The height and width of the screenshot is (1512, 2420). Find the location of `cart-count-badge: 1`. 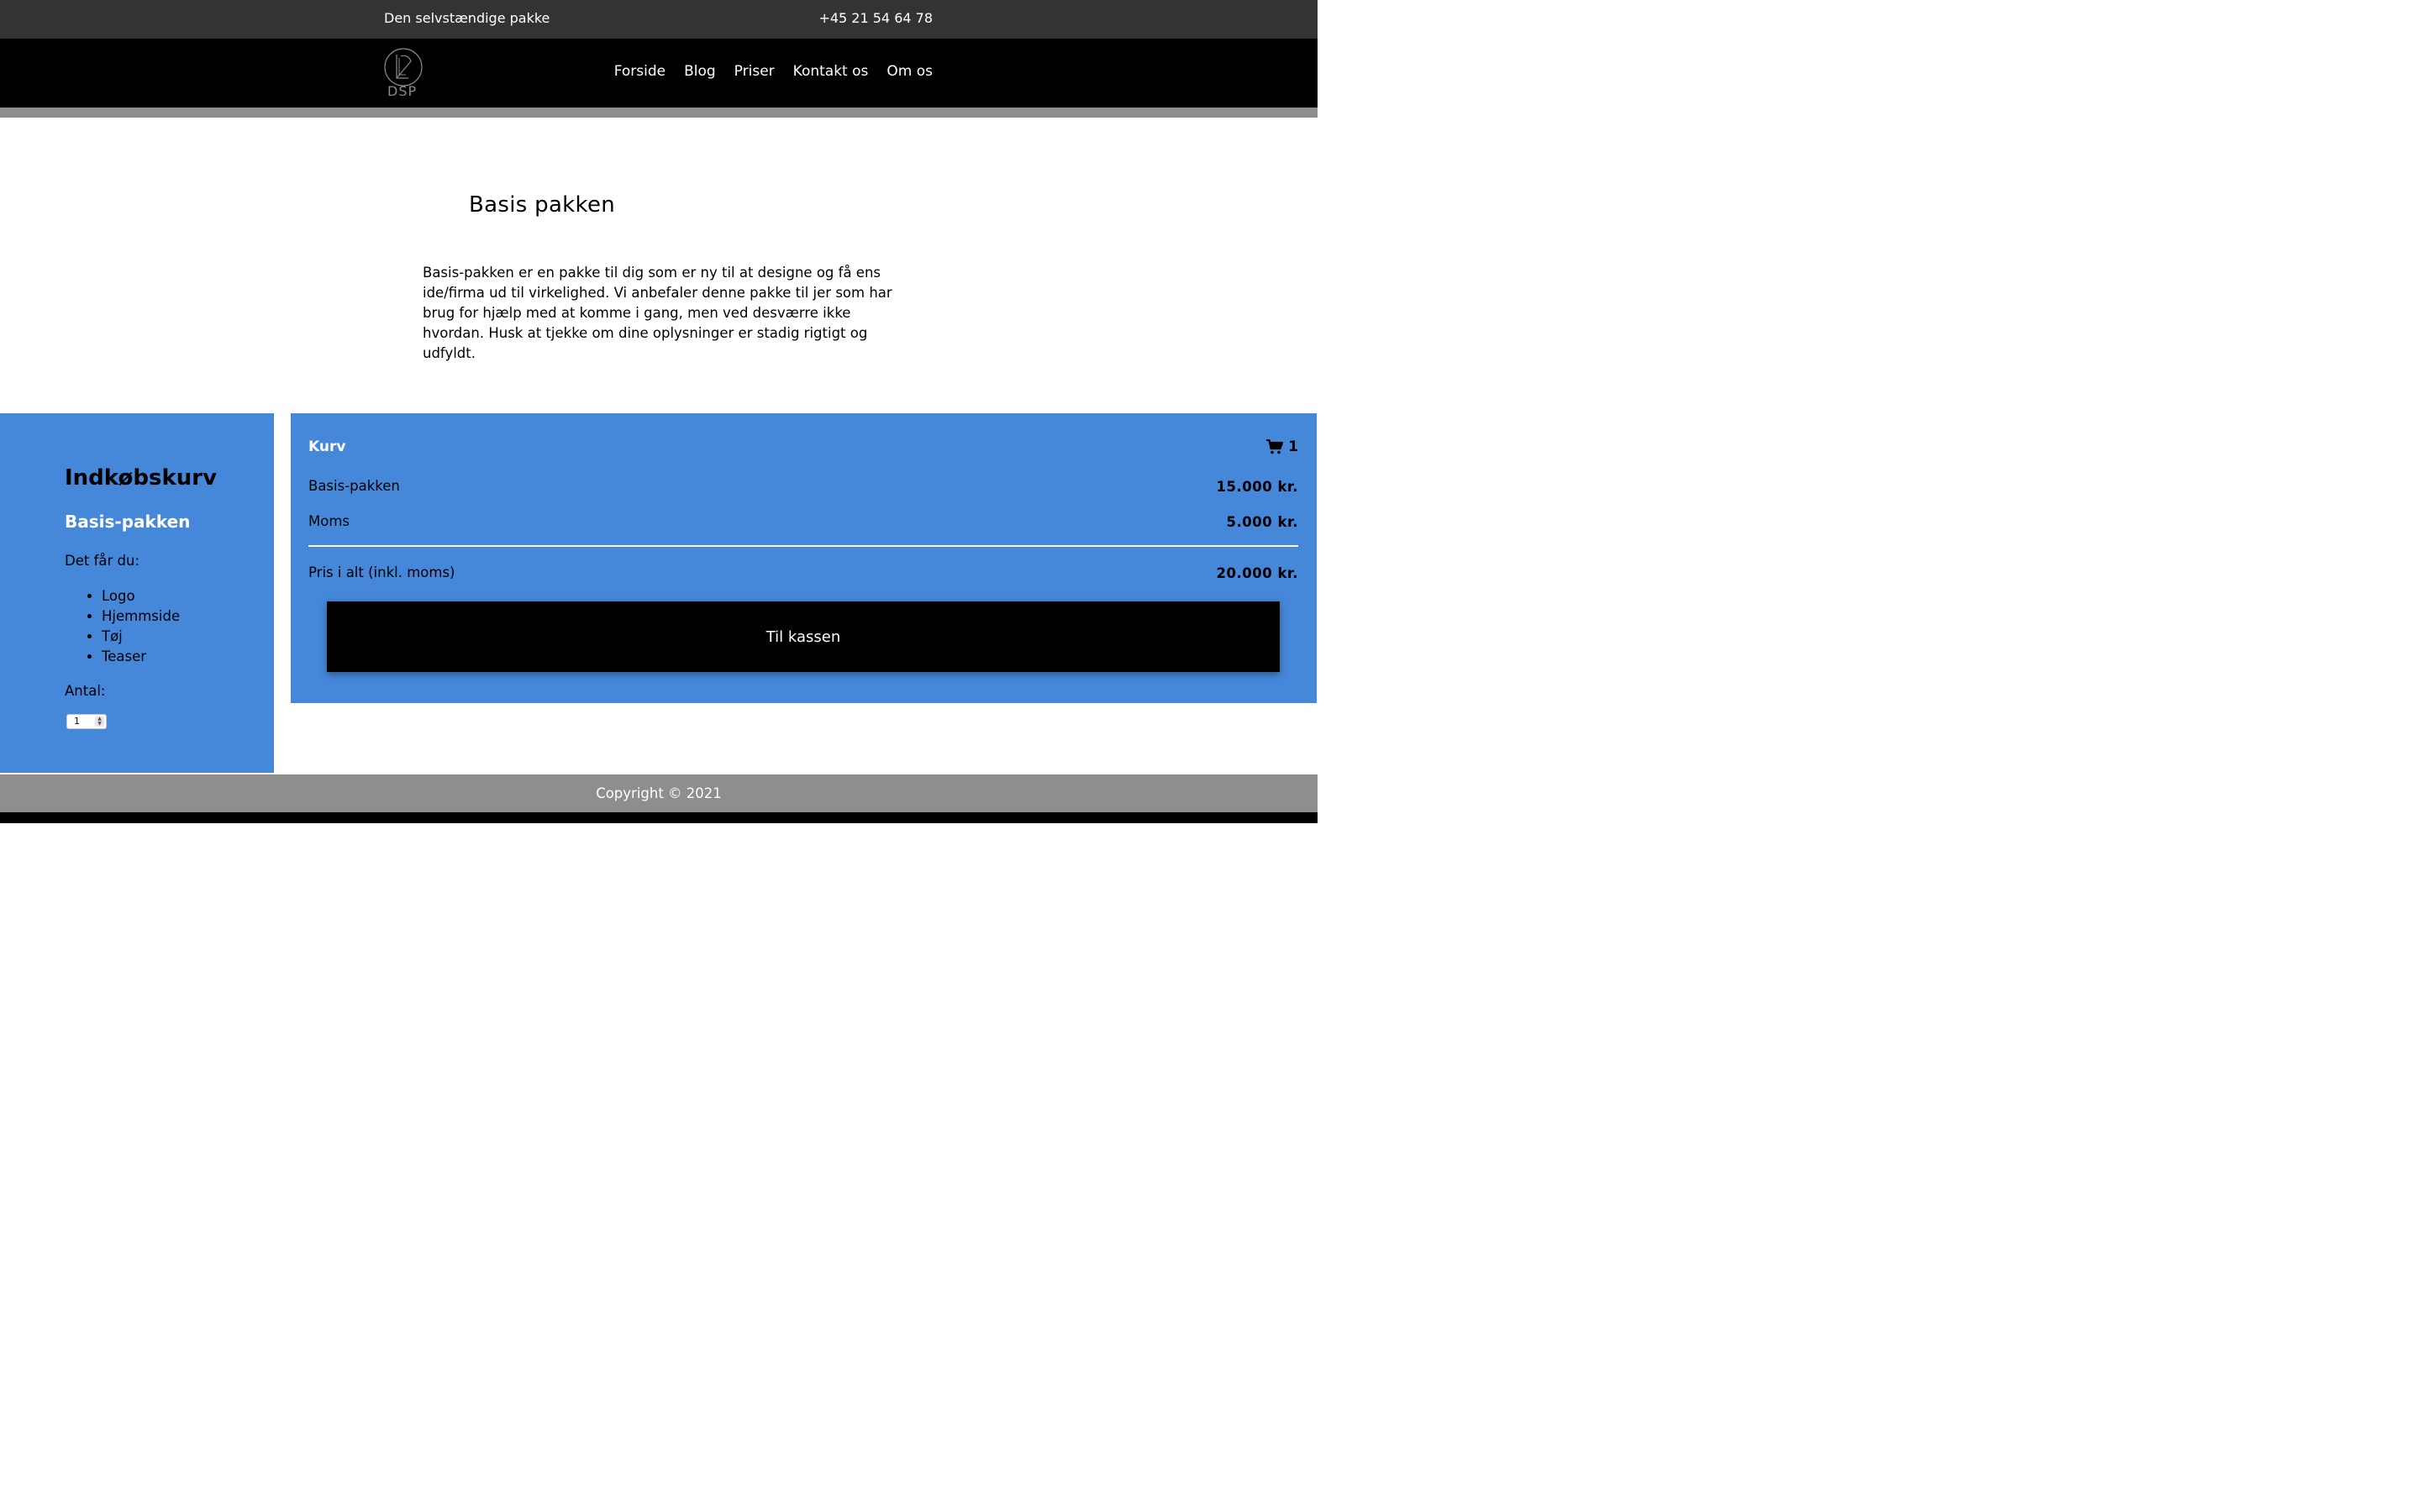

cart-count-badge: 1 is located at coordinates (1282, 446).